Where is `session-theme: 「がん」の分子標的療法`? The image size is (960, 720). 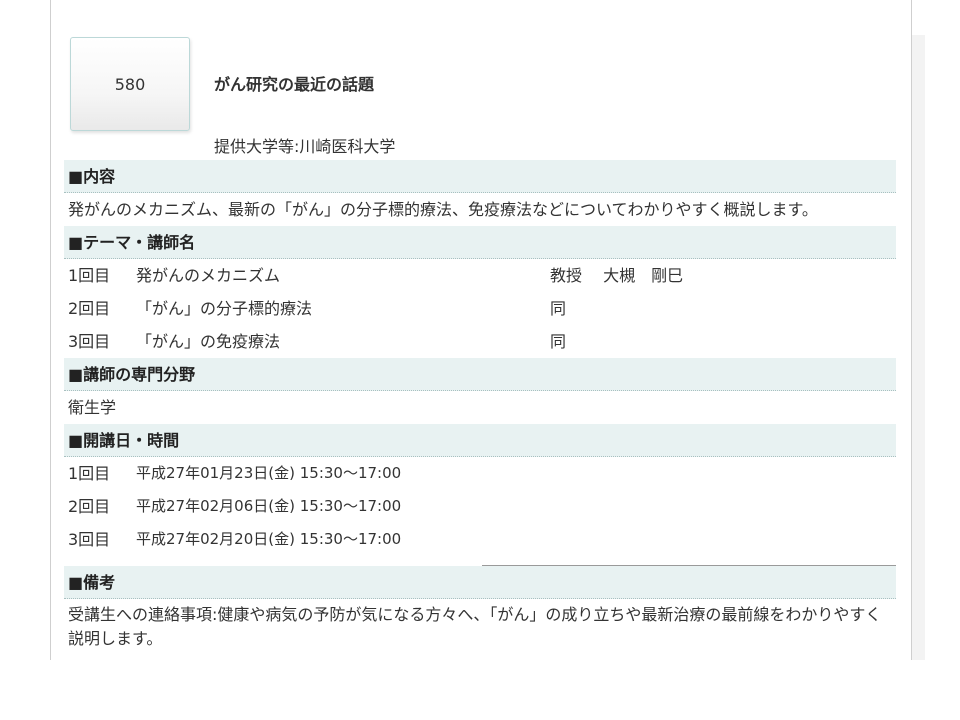
session-theme: 「がん」の分子標的療法 is located at coordinates (224, 308).